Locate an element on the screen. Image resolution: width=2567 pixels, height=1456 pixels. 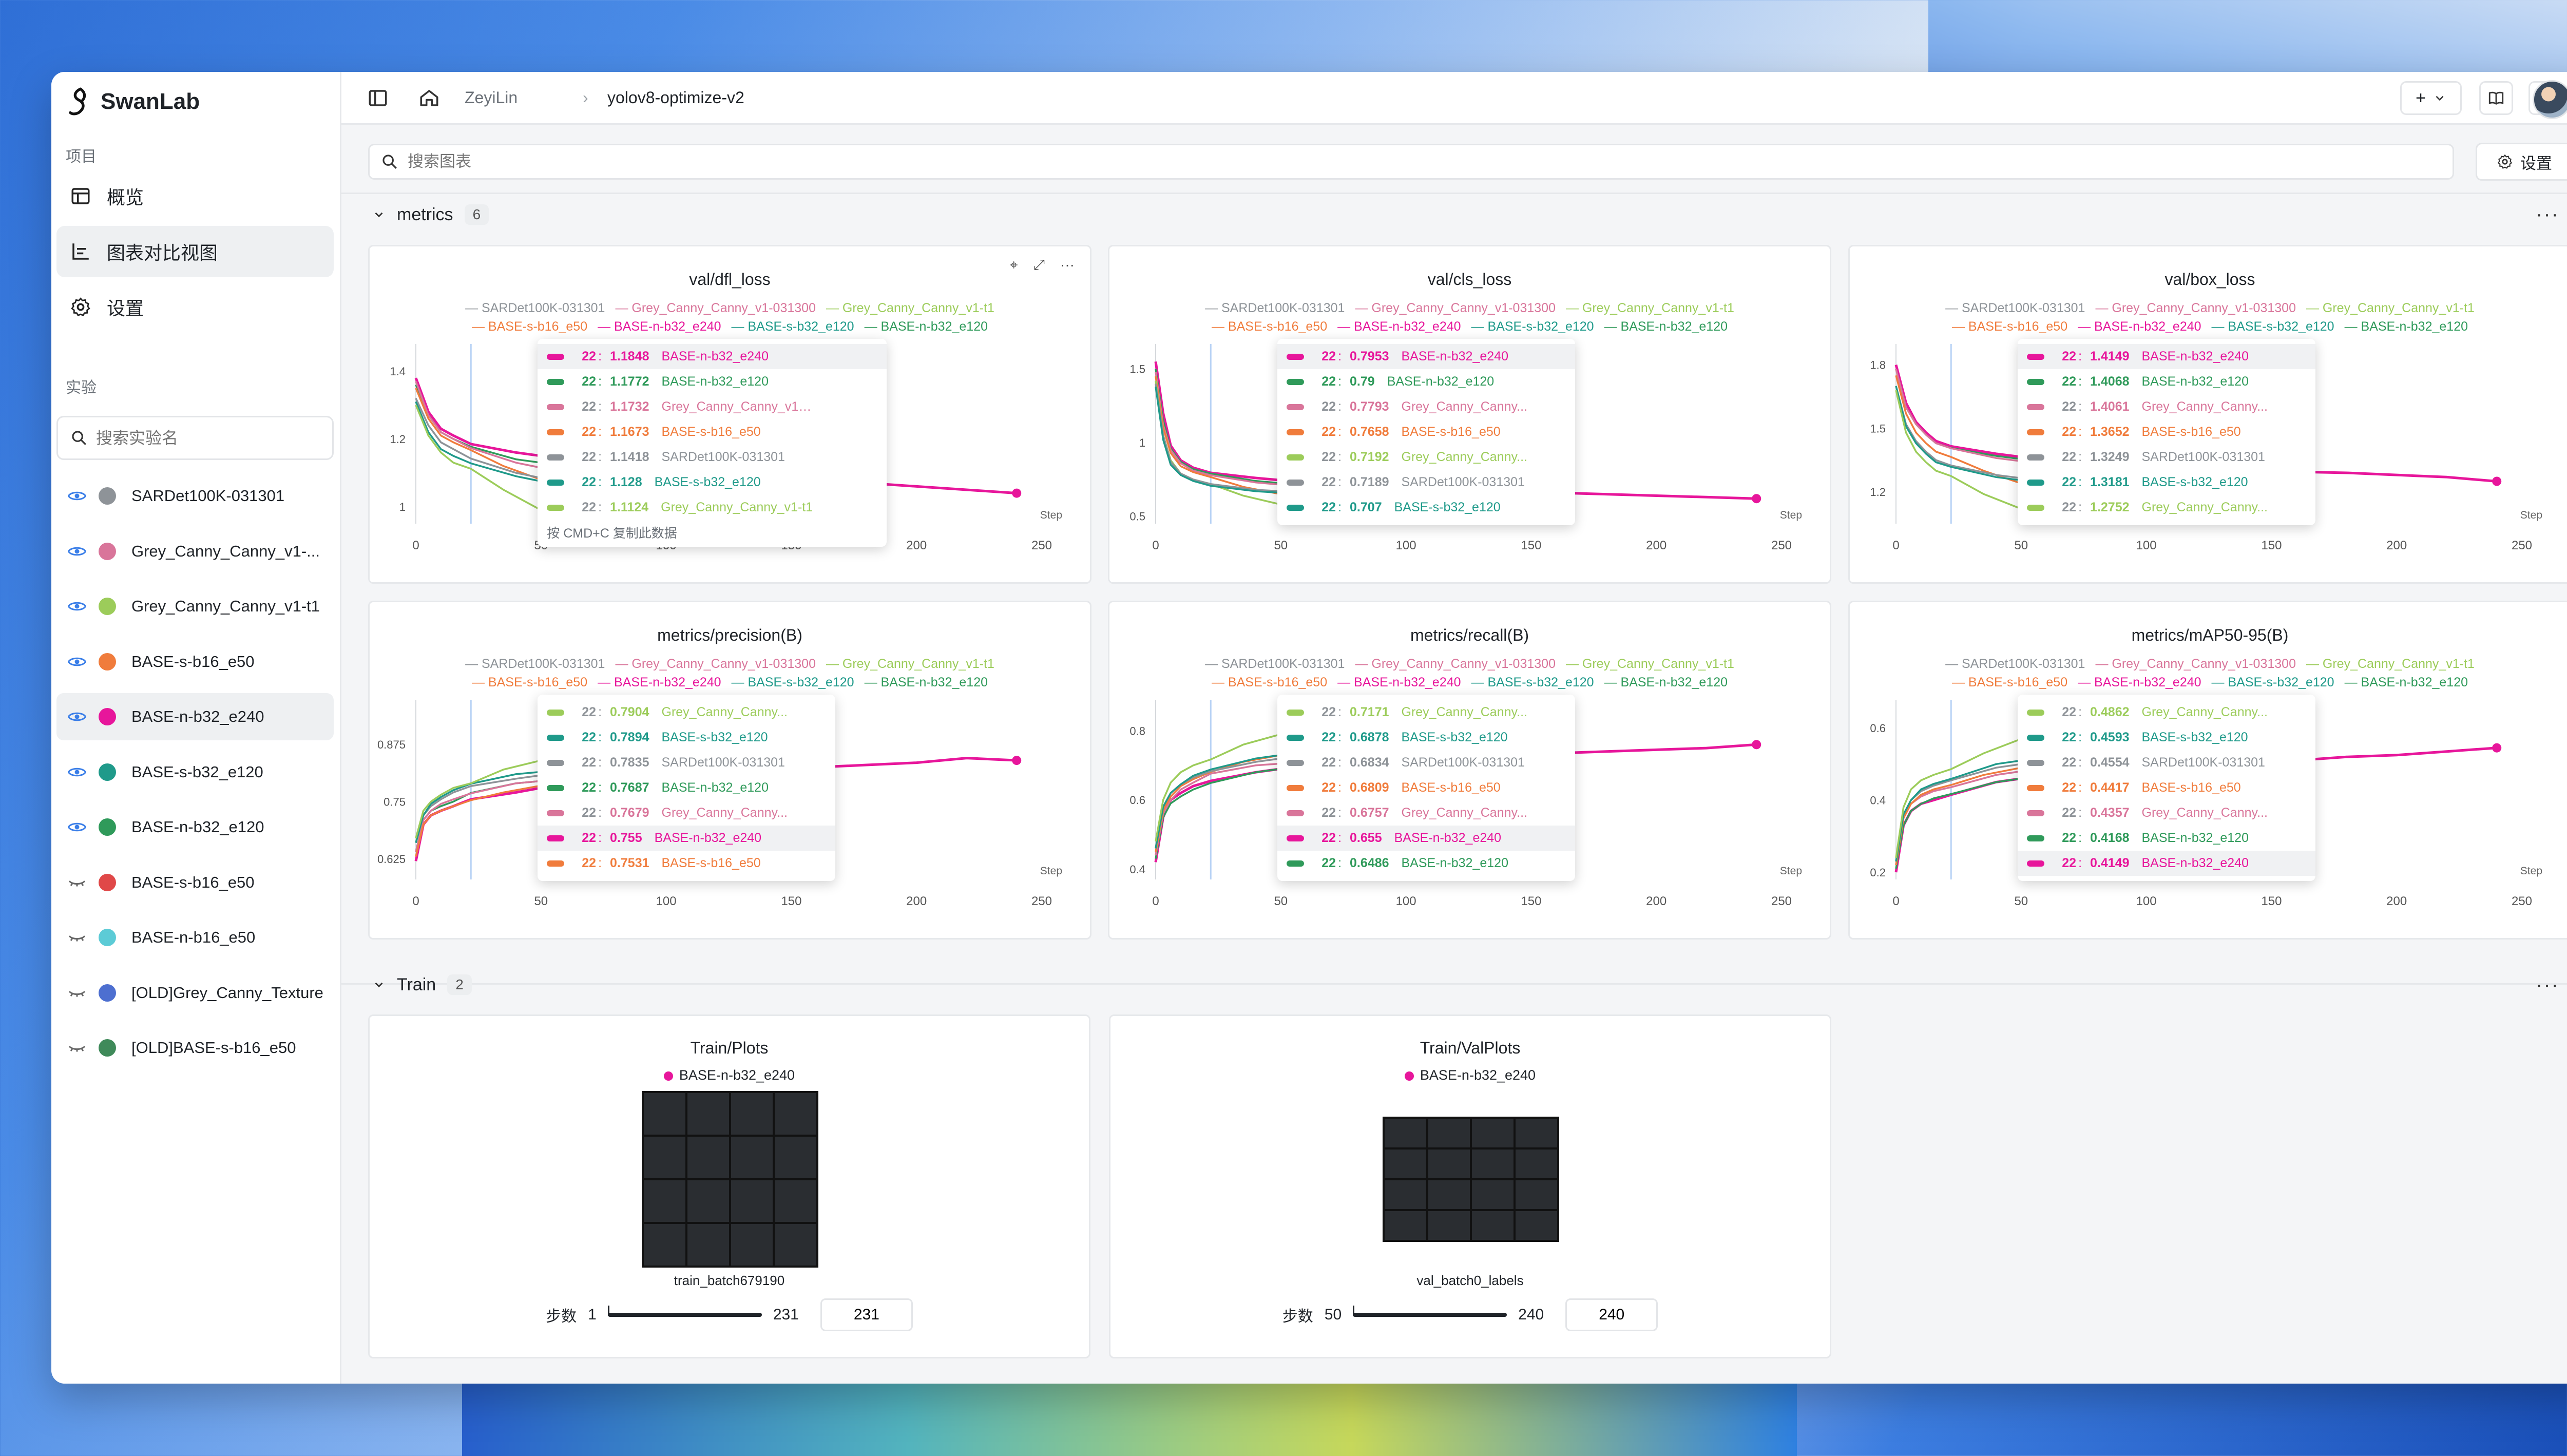
step-slider: 步数 50 240 is located at coordinates (1470, 1314).